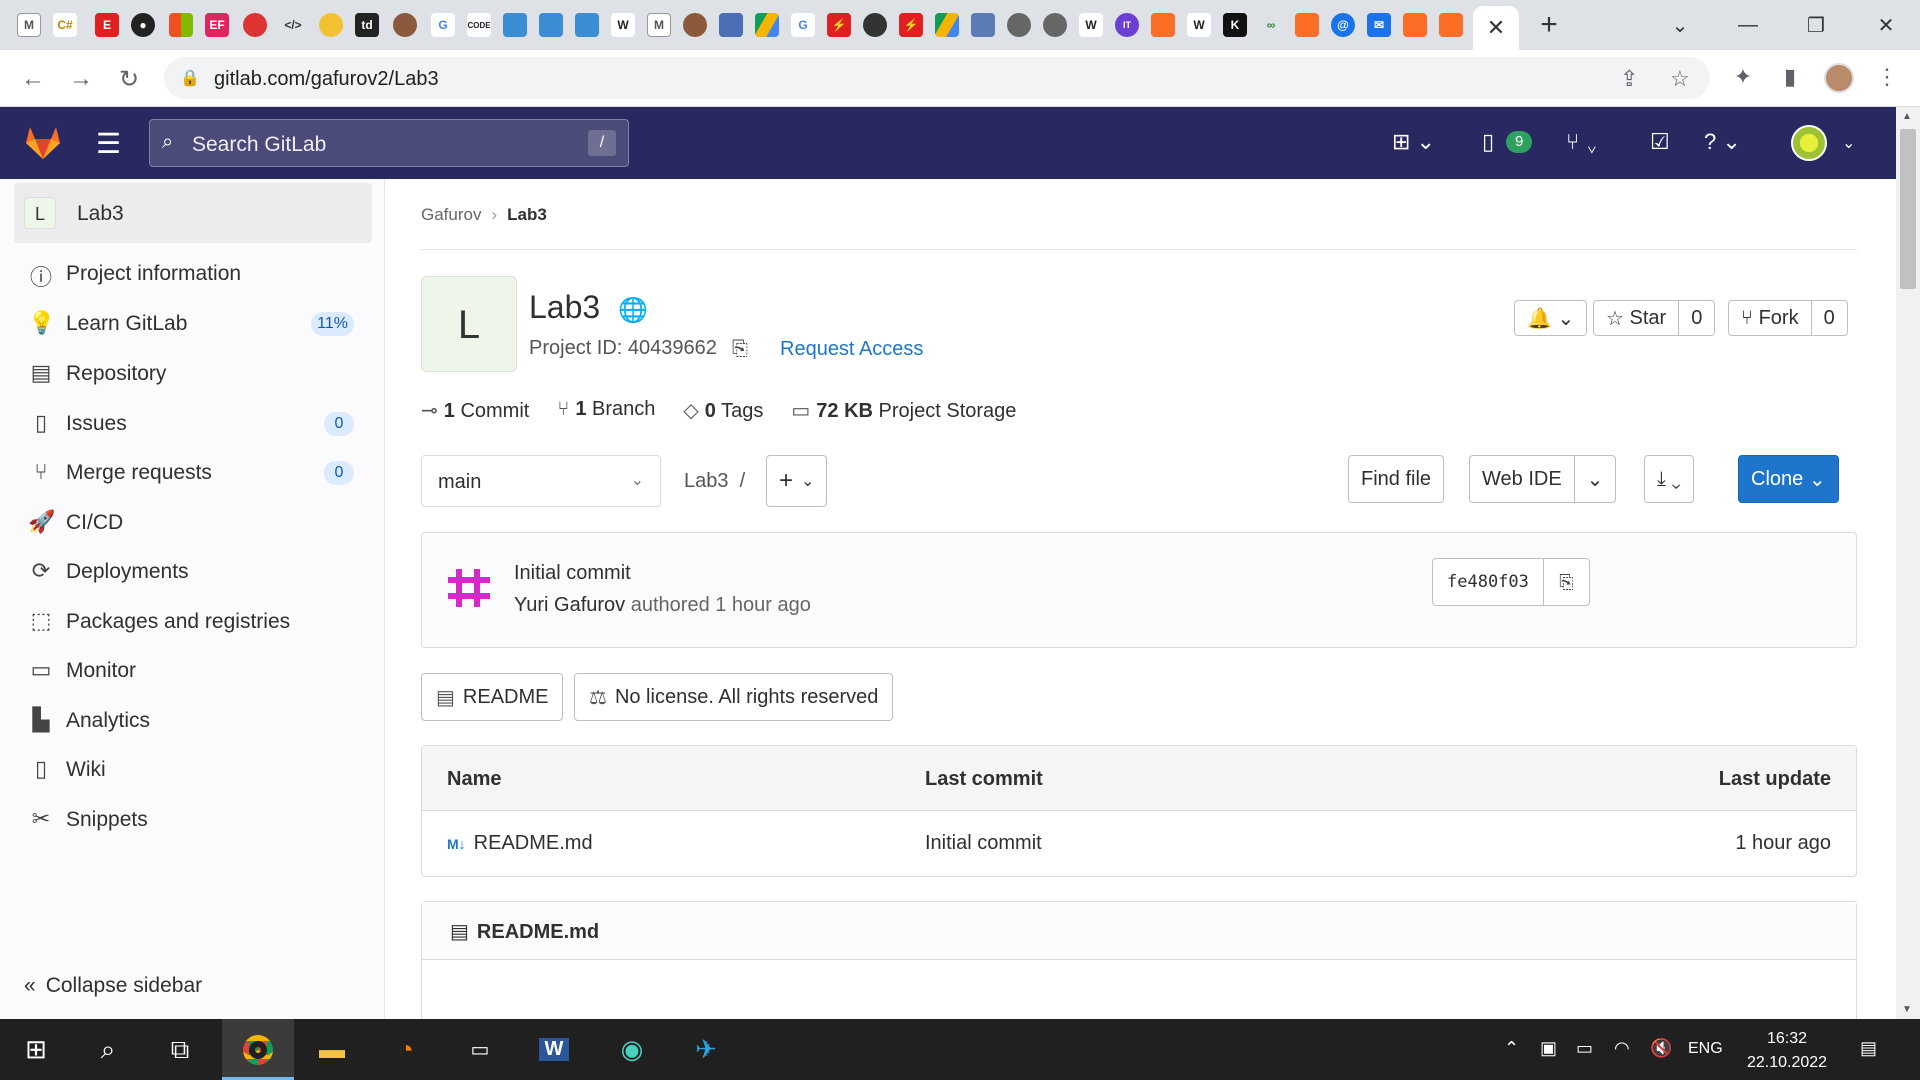 The width and height of the screenshot is (1920, 1080). Describe the element at coordinates (406, 1049) in the screenshot. I see `app-icon: ◔` at that location.